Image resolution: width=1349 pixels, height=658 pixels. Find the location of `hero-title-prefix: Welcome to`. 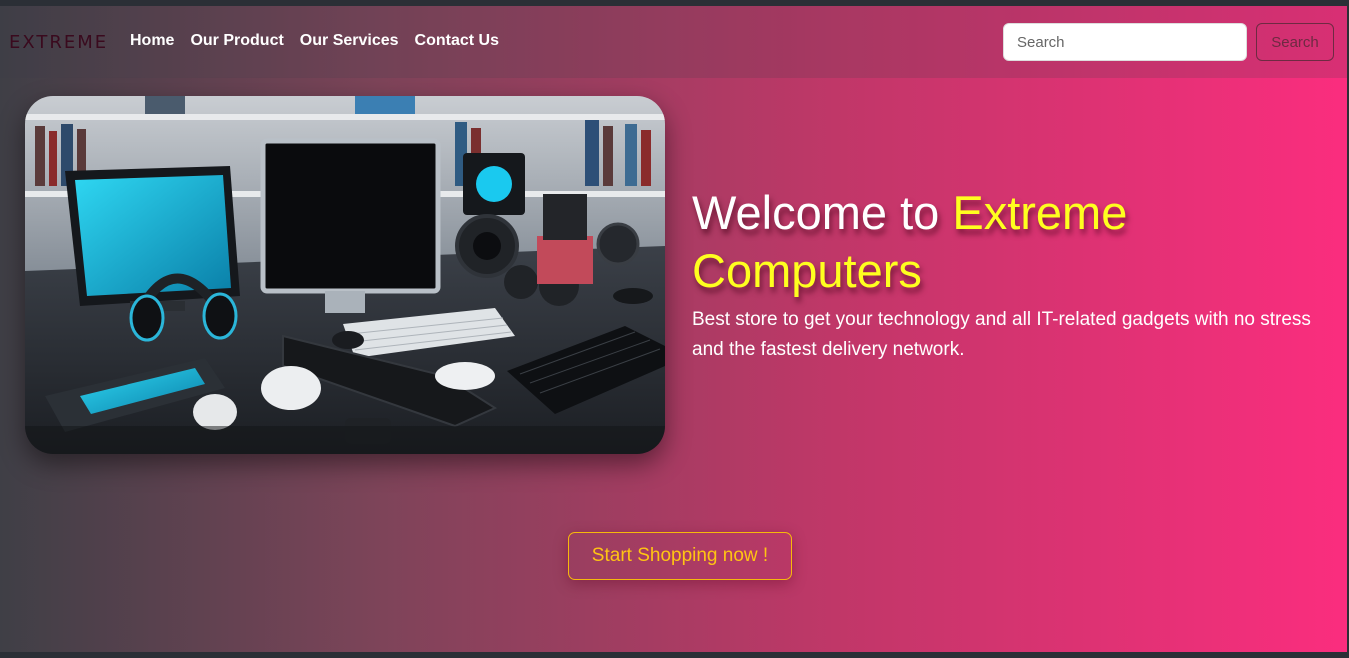

hero-title-prefix: Welcome to is located at coordinates (822, 212).